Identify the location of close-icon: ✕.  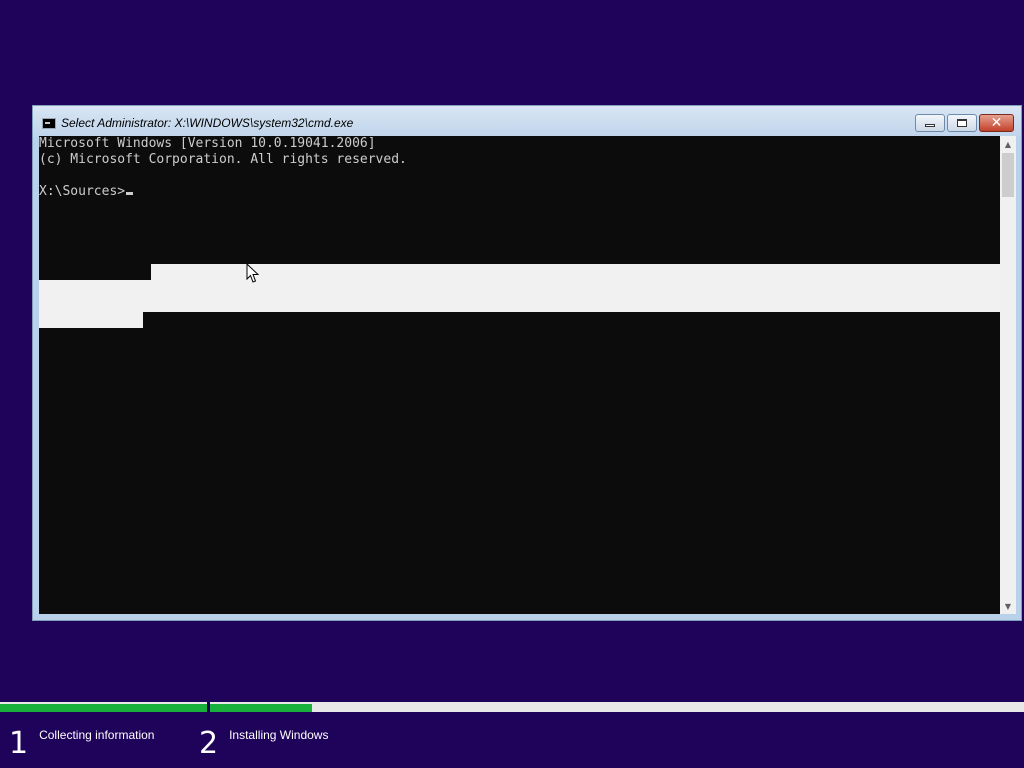
(996, 123).